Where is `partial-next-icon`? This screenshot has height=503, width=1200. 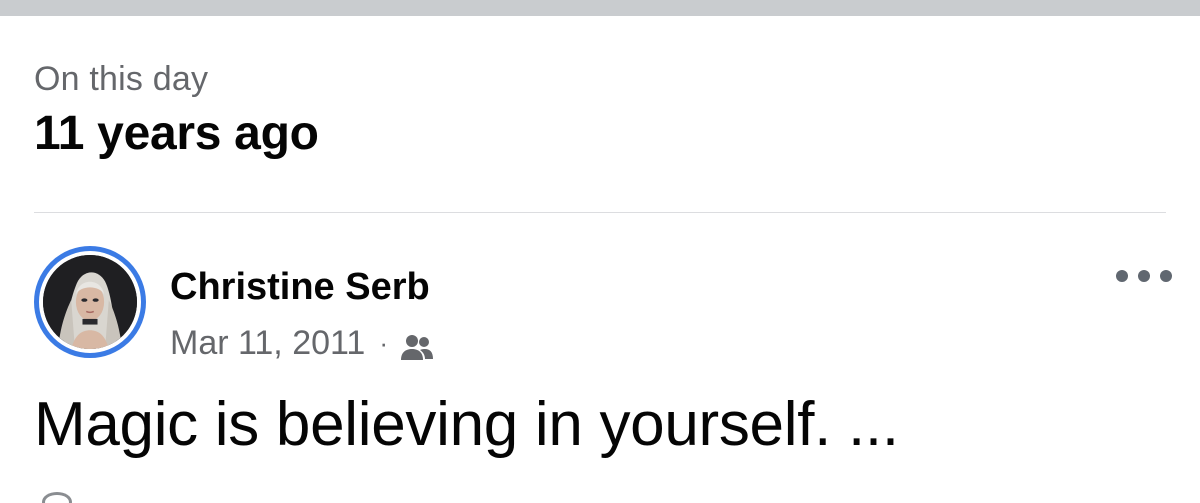
partial-next-icon is located at coordinates (57, 497).